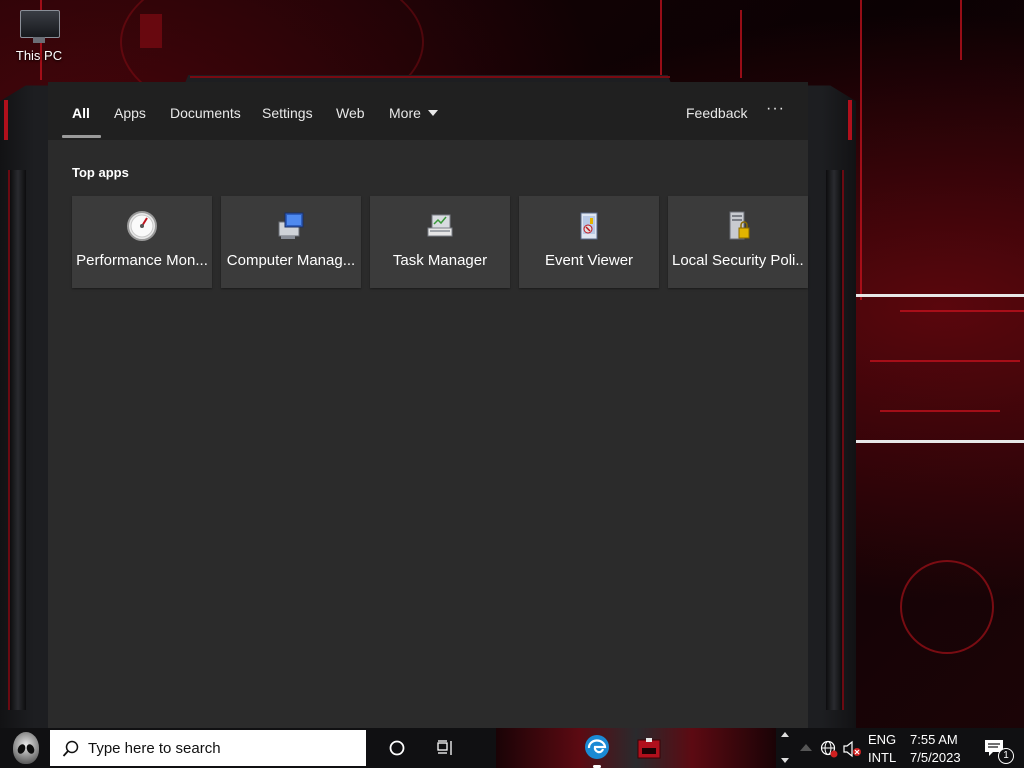 Image resolution: width=1024 pixels, height=768 pixels. I want to click on tab-all: All, so click(81, 113).